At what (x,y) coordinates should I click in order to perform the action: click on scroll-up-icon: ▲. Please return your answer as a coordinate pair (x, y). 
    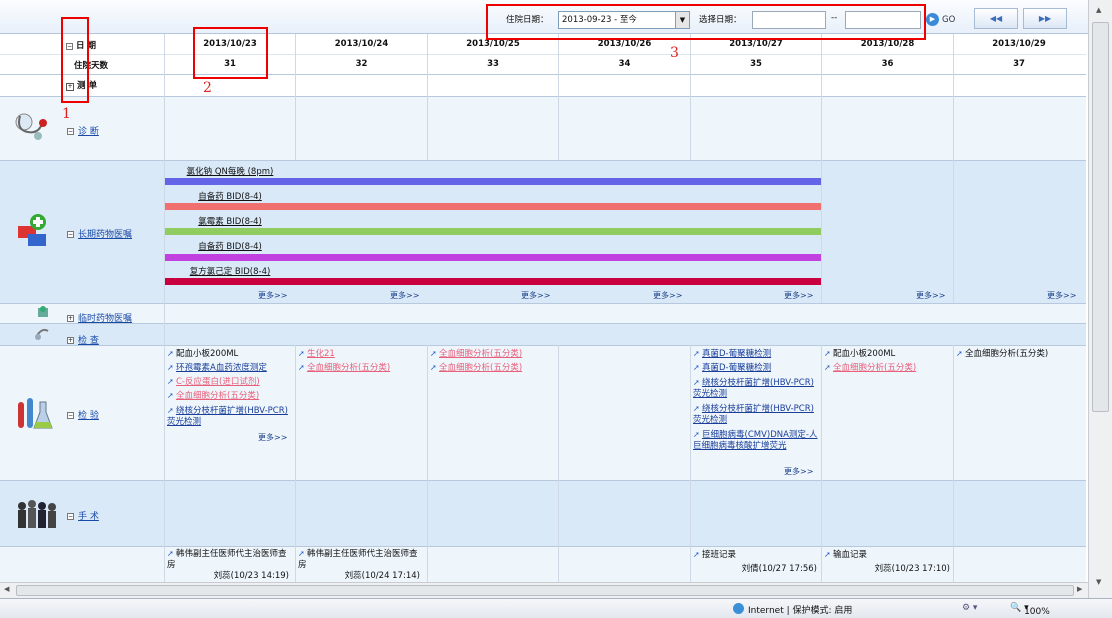
    Looking at the image, I should click on (1098, 10).